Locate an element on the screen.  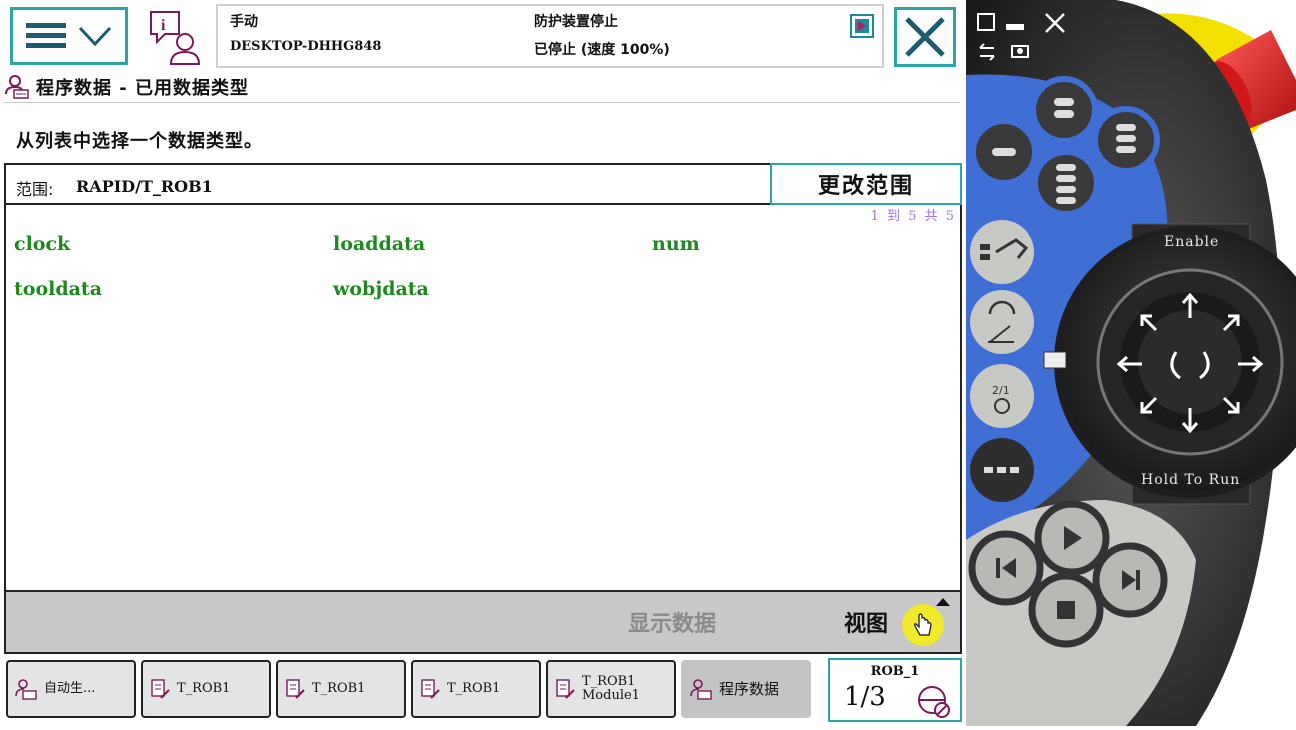
hand-cursor-icon is located at coordinates (923, 624).